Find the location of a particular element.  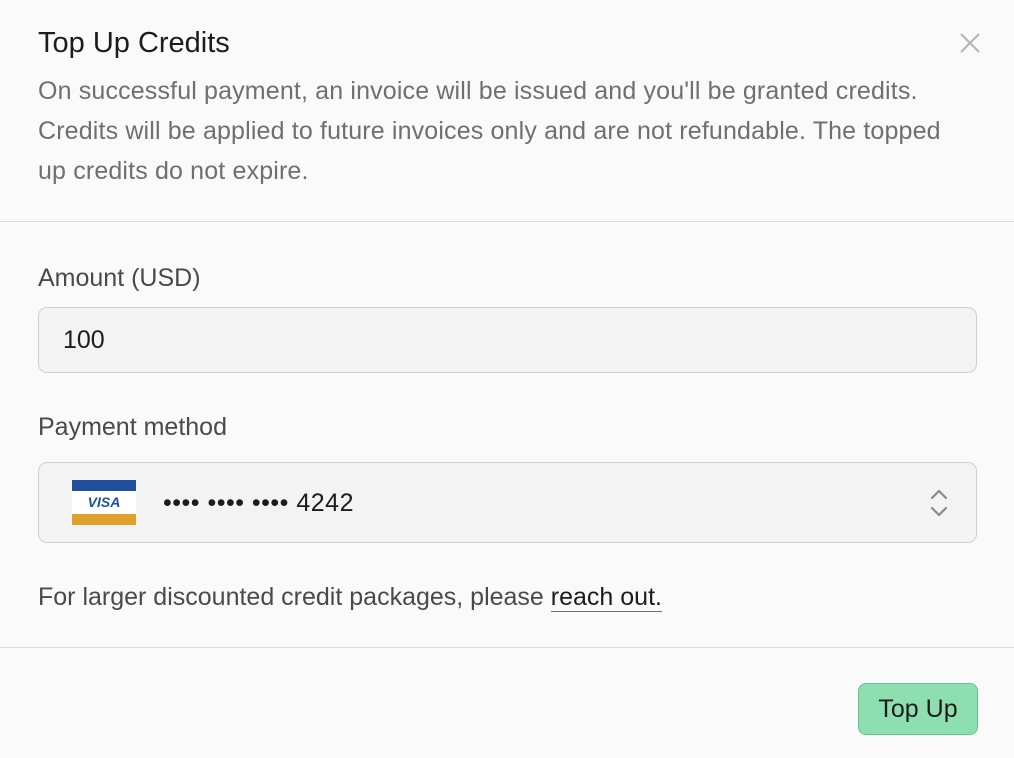

dialog-footer: Top Up is located at coordinates (507, 703).